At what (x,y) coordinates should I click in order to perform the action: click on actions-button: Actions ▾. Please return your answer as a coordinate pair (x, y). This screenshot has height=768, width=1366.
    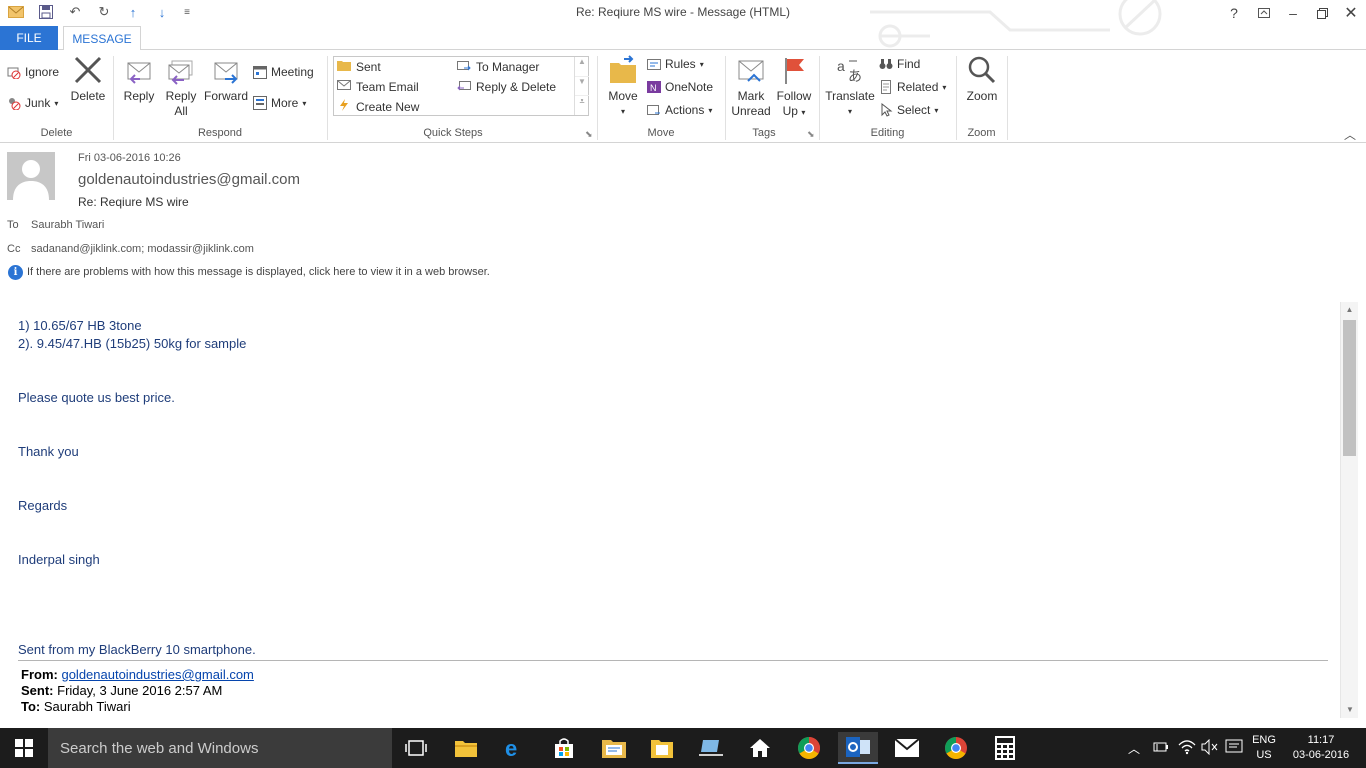
    Looking at the image, I should click on (679, 110).